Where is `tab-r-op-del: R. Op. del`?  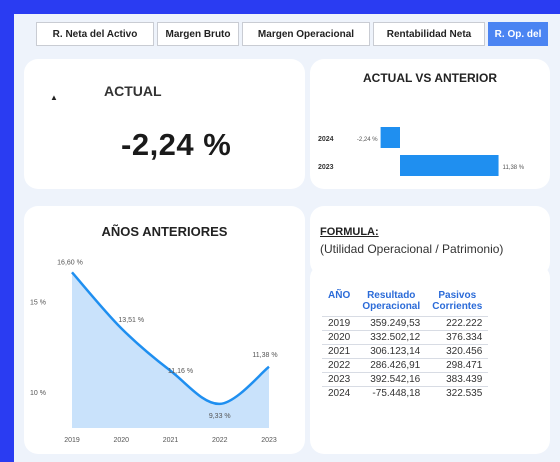
tab-r-op-del: R. Op. del is located at coordinates (518, 34).